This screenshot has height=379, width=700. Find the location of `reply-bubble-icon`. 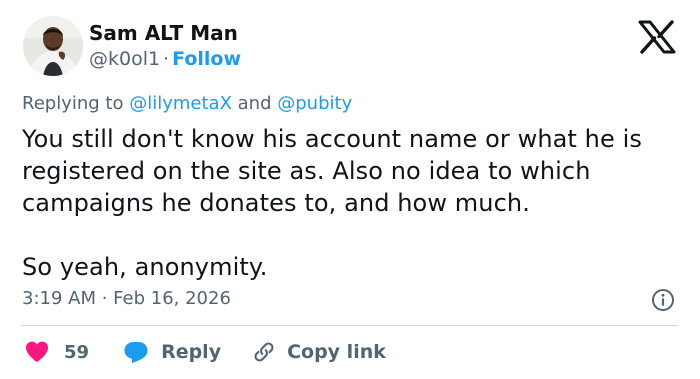

reply-bubble-icon is located at coordinates (136, 353).